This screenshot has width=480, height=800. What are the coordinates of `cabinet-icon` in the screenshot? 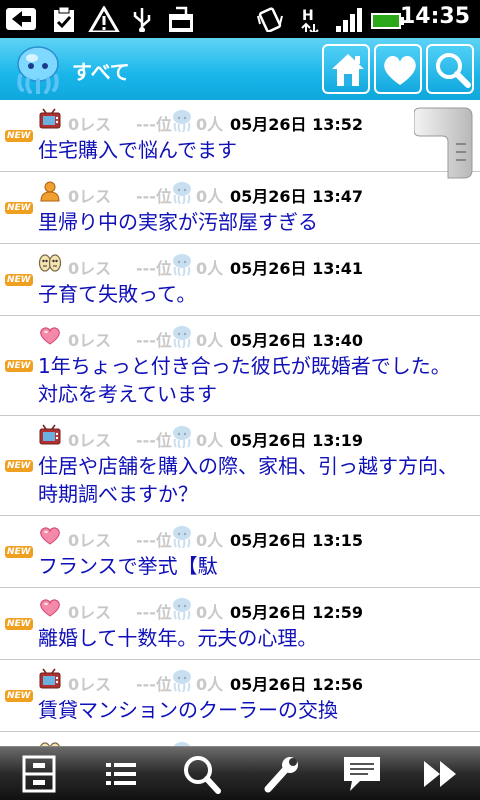 It's located at (39, 774).